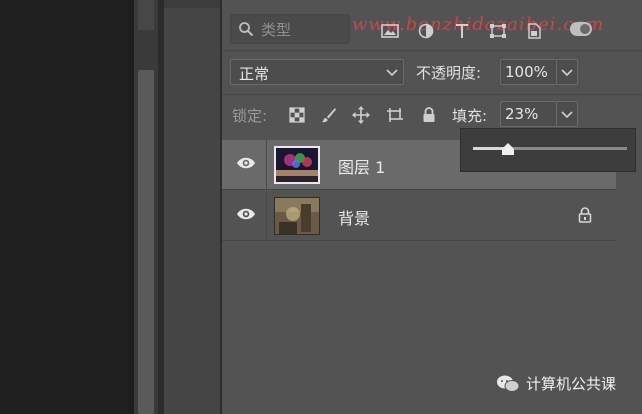 The image size is (642, 414). Describe the element at coordinates (192, 4) in the screenshot. I see `collapsed-panel-header` at that location.